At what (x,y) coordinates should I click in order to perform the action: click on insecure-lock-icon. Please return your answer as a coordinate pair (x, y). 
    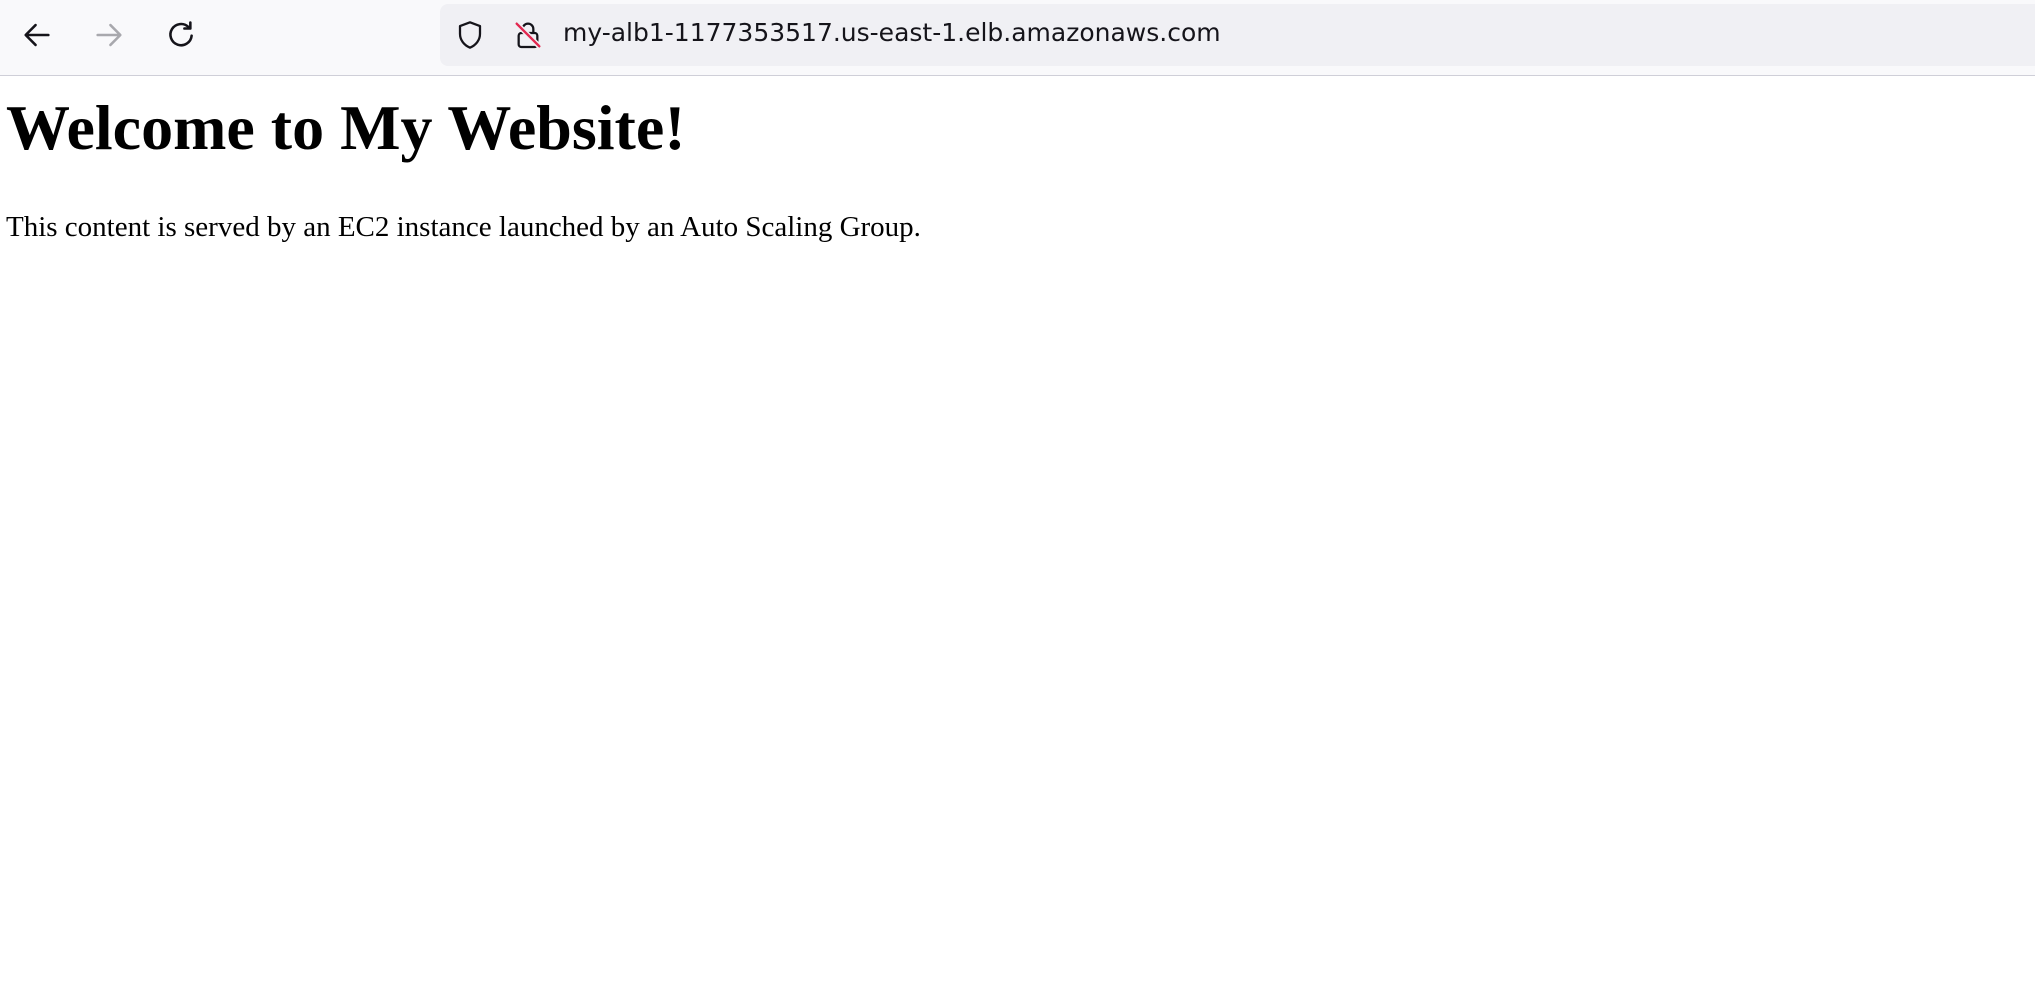
    Looking at the image, I should click on (528, 35).